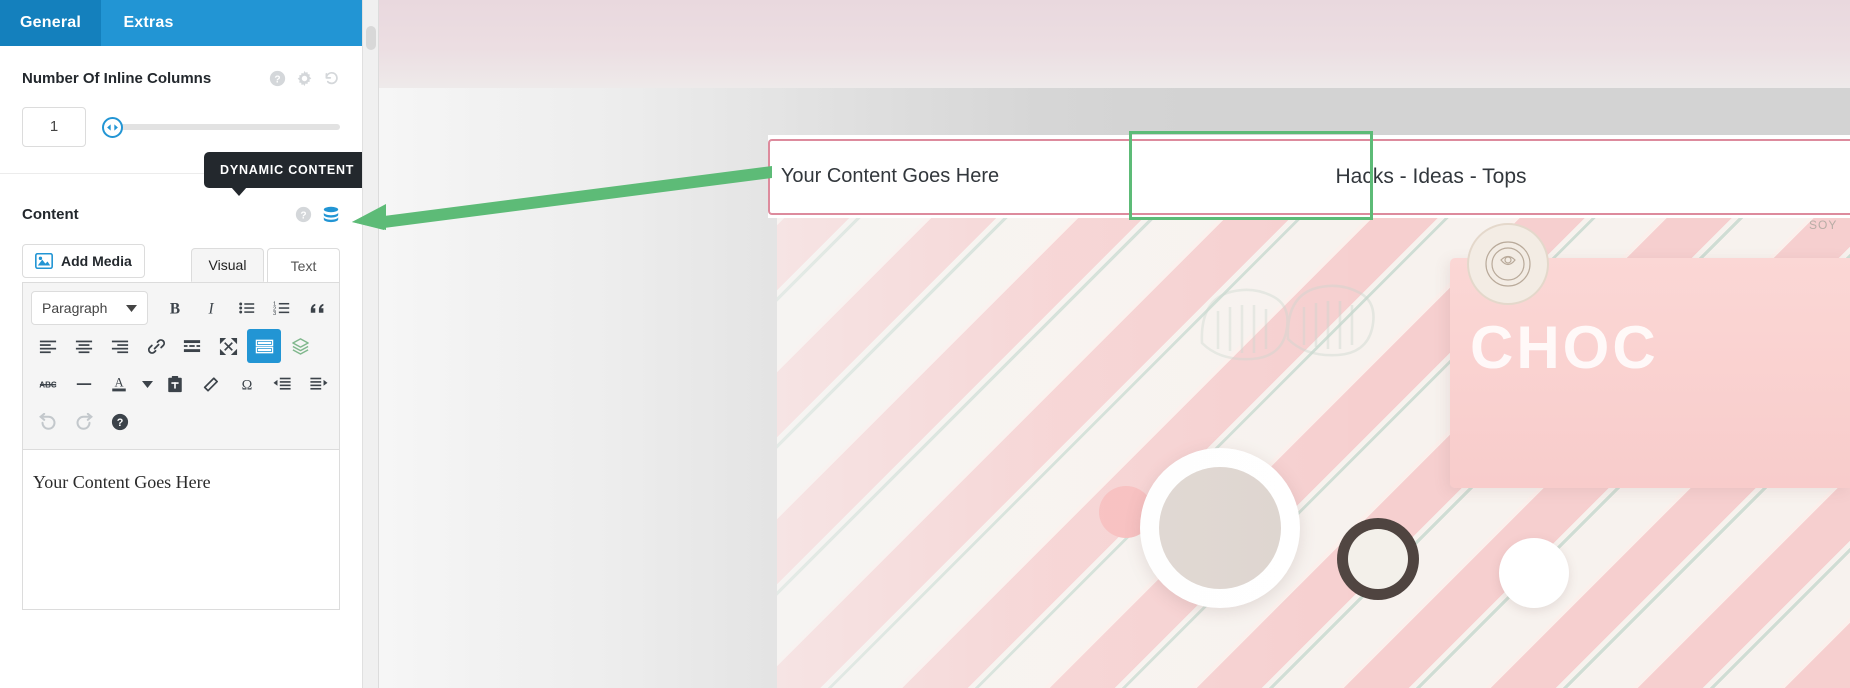  I want to click on slider-track, so click(225, 127).